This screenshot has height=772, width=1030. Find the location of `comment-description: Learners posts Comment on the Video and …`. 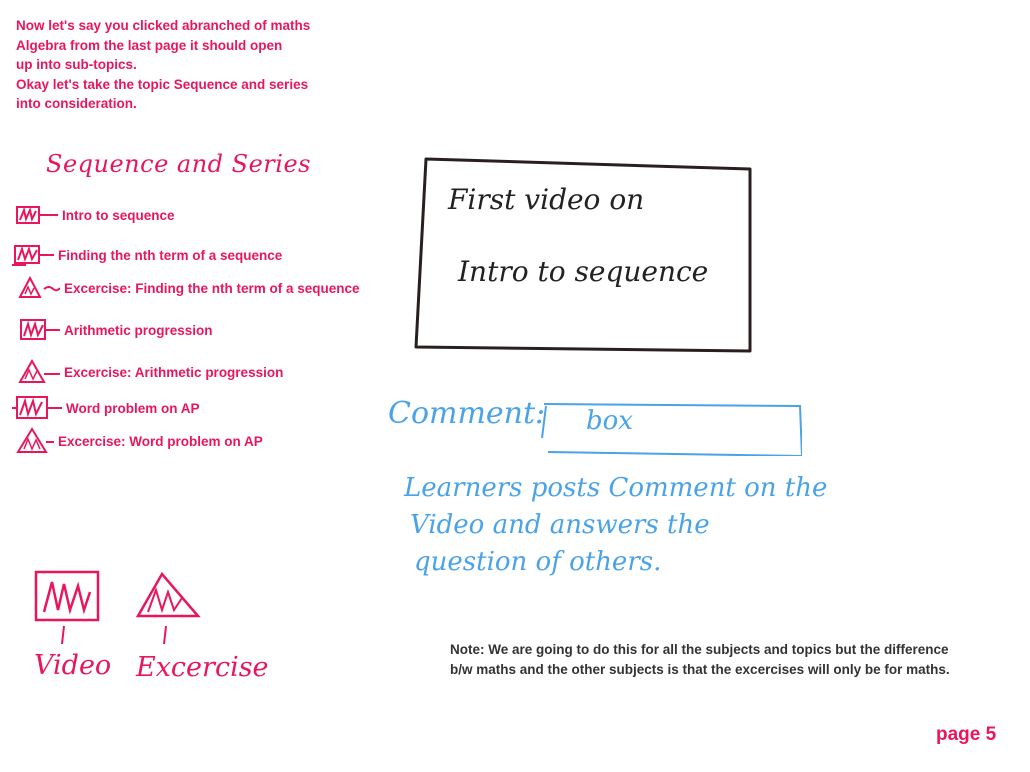

comment-description: Learners posts Comment on the Video and … is located at coordinates (629, 525).